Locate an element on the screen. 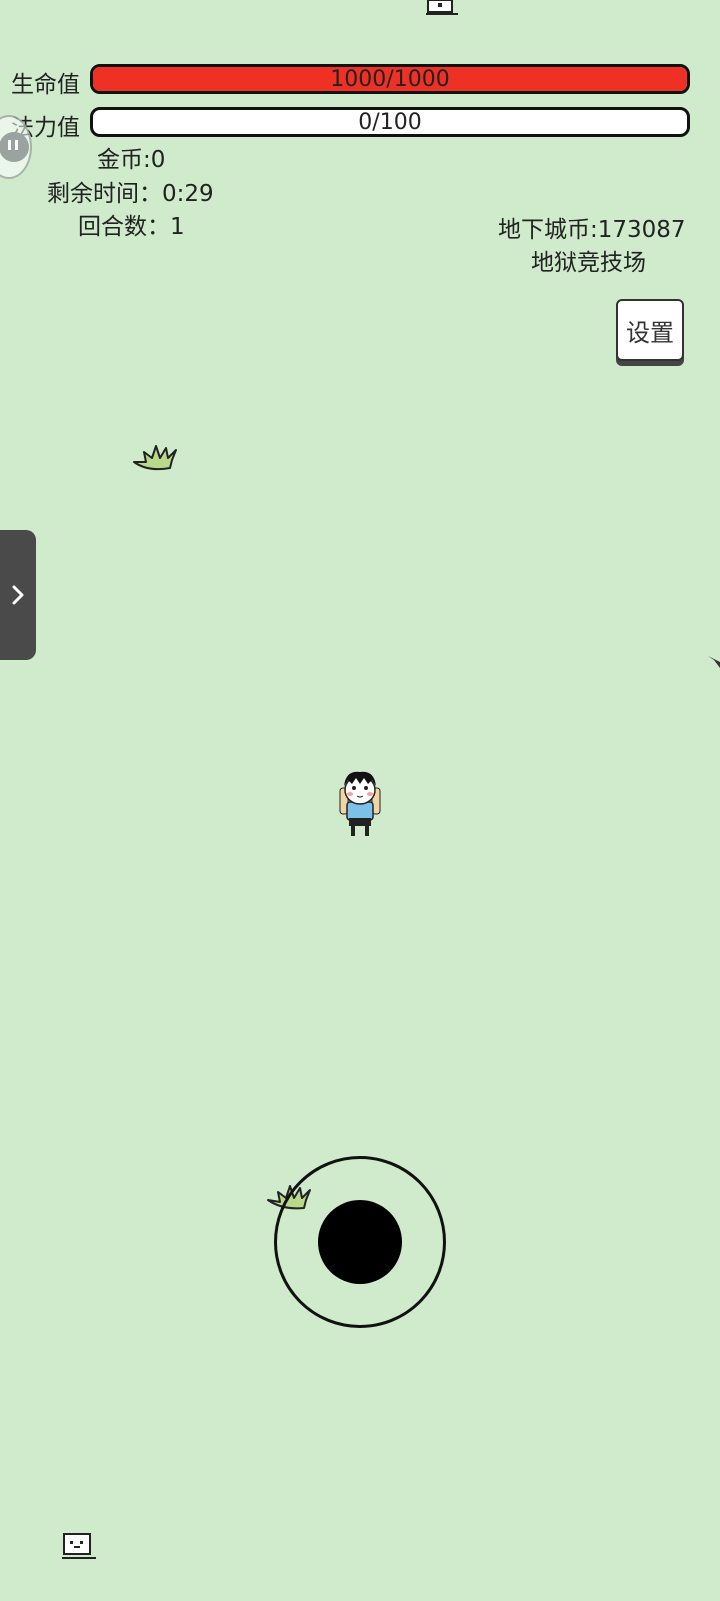  gold-counter: 金币:0 is located at coordinates (131, 160).